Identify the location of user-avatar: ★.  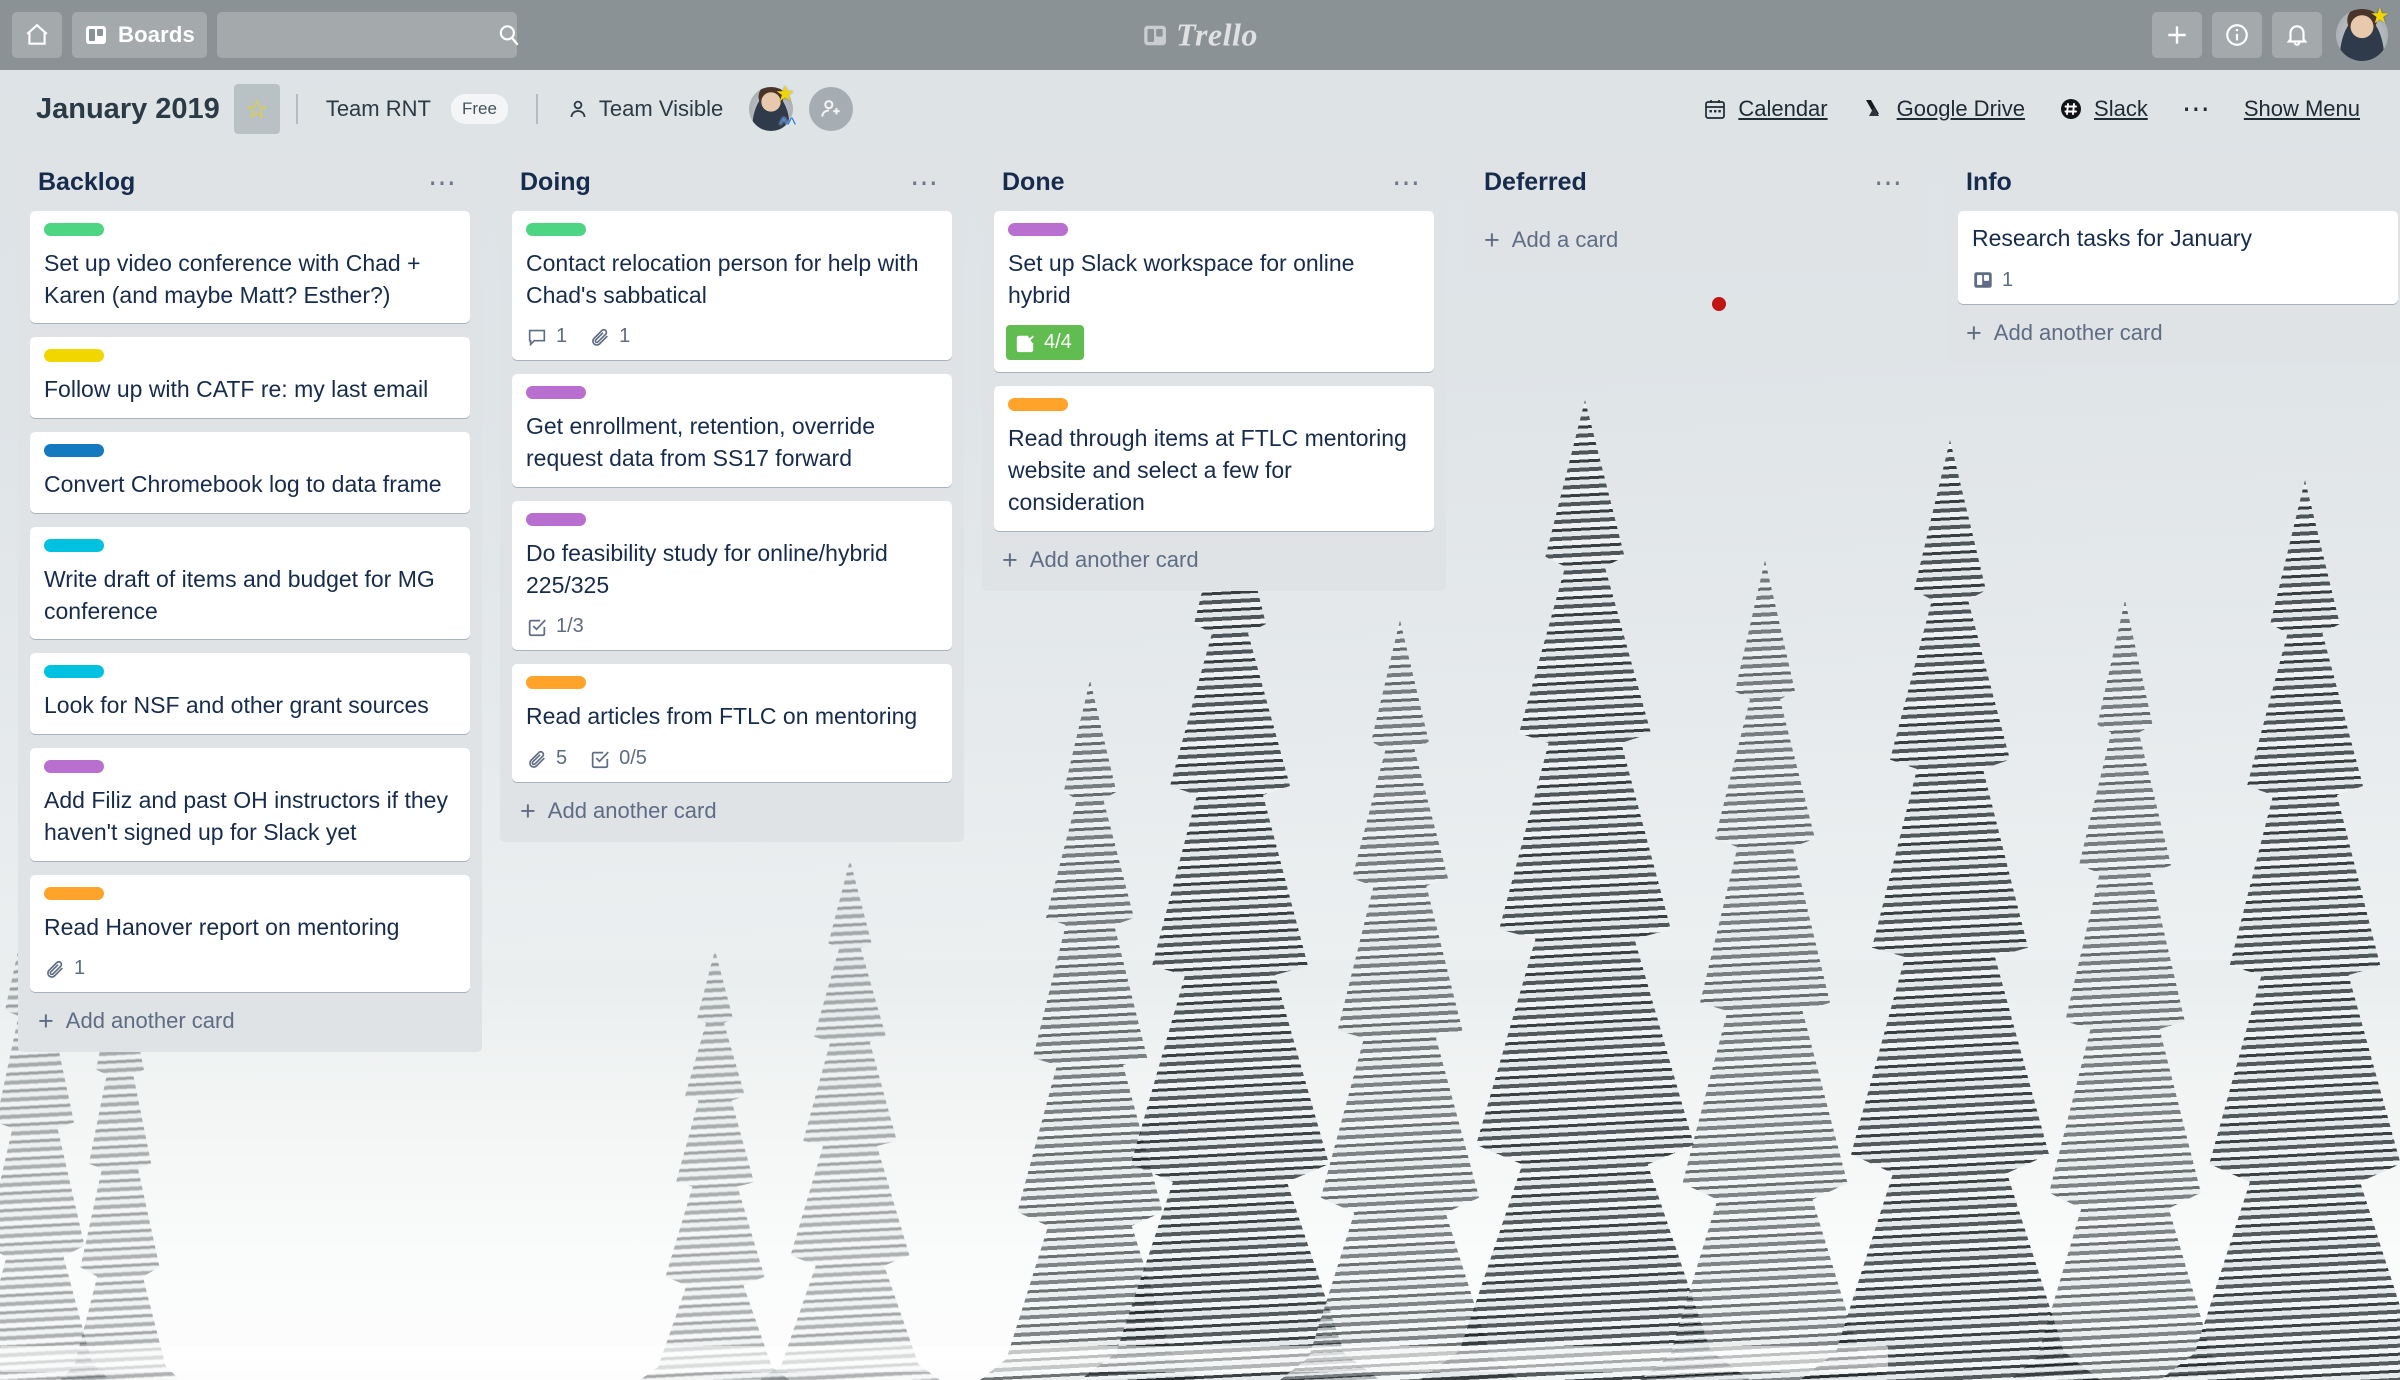
(2363, 33).